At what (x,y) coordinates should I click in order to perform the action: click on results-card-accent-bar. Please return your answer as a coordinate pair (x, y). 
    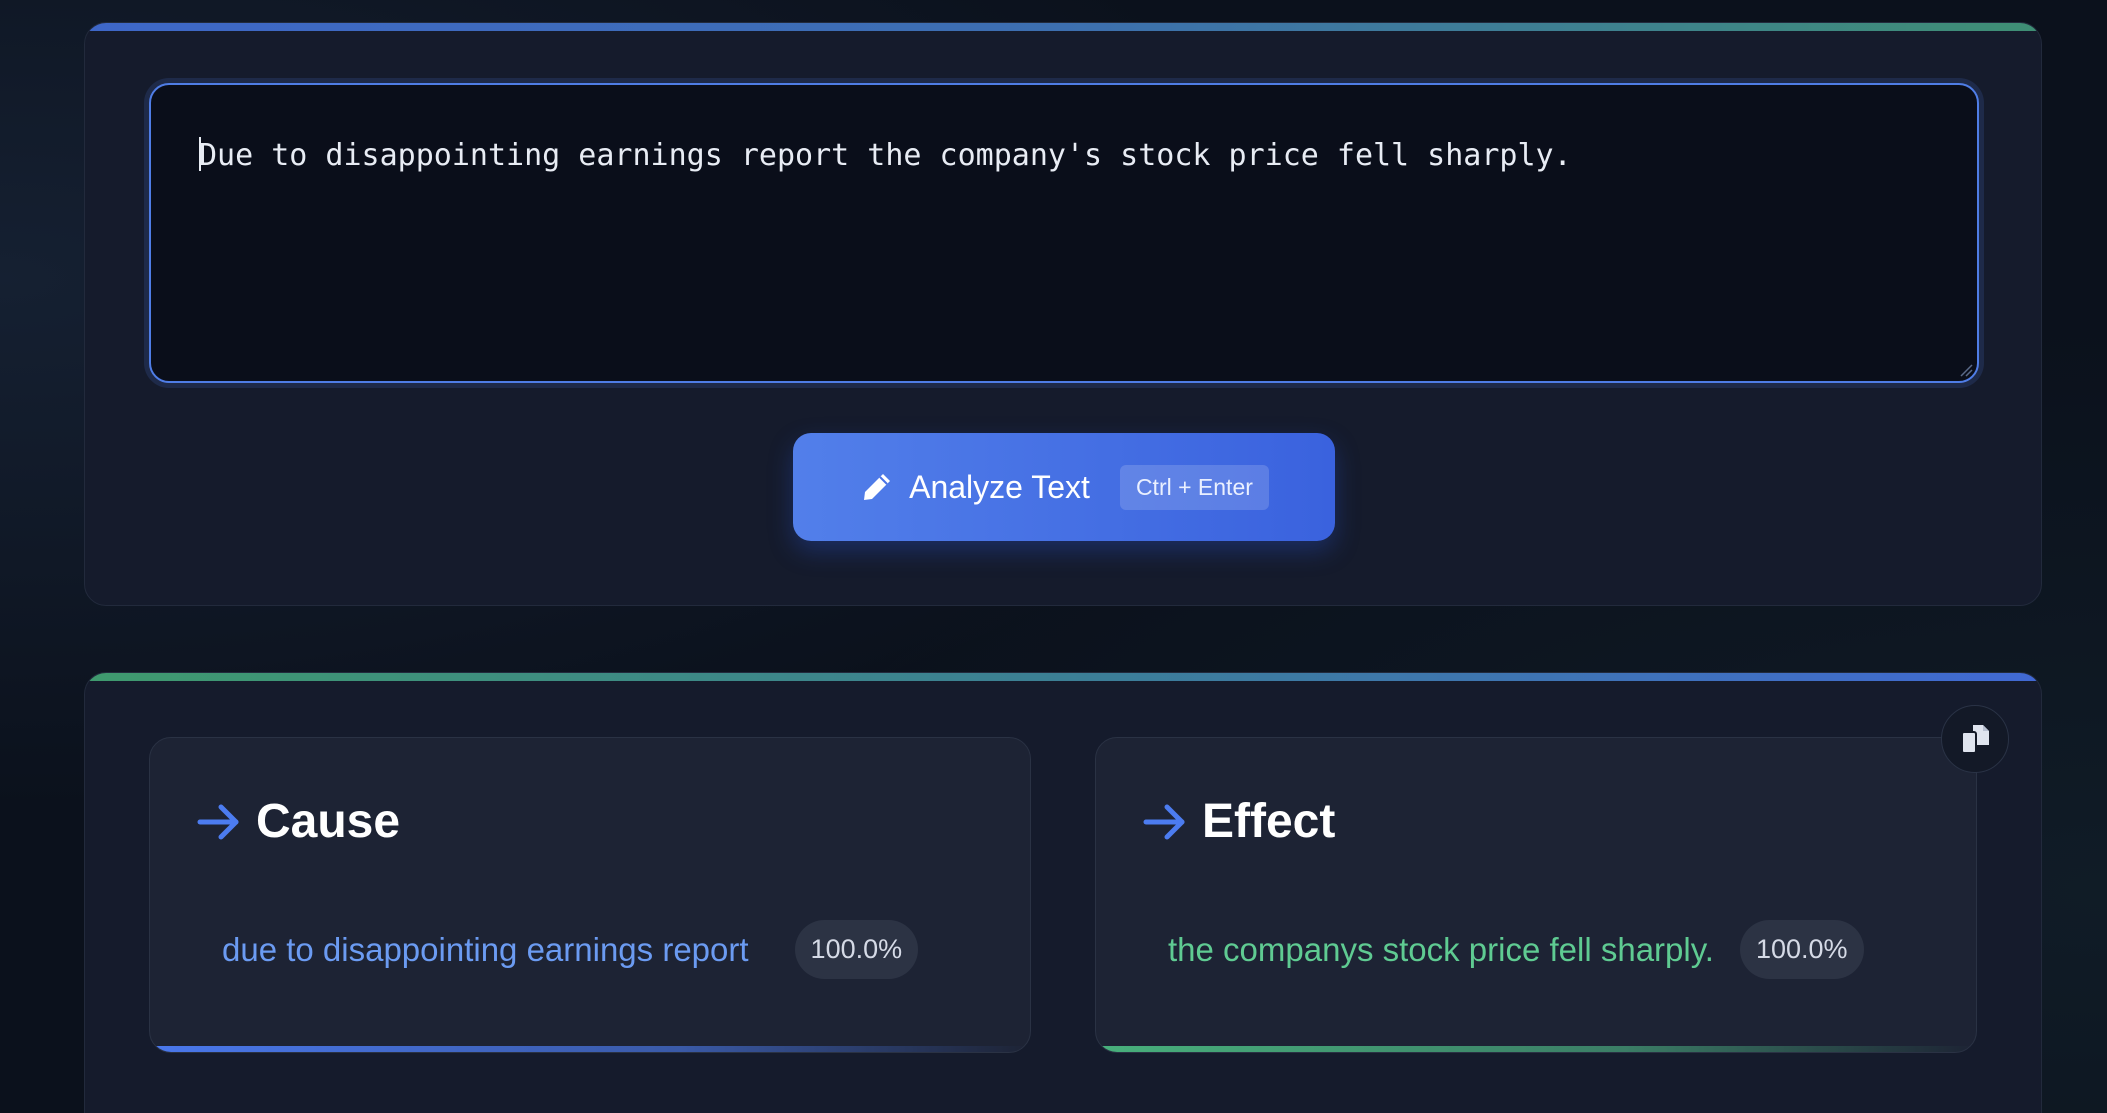
    Looking at the image, I should click on (1063, 677).